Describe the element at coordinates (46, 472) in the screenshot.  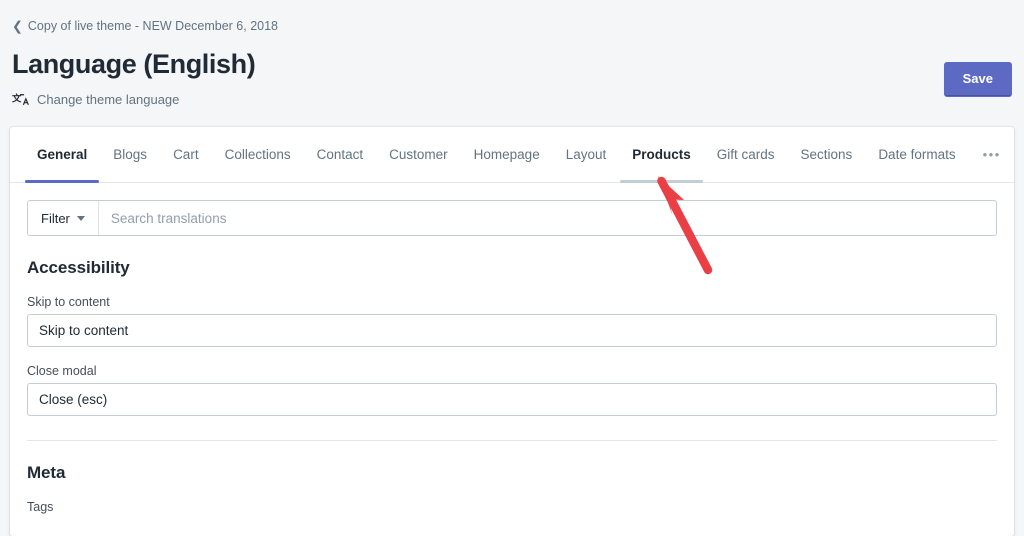
I see `section-title-meta: Meta` at that location.